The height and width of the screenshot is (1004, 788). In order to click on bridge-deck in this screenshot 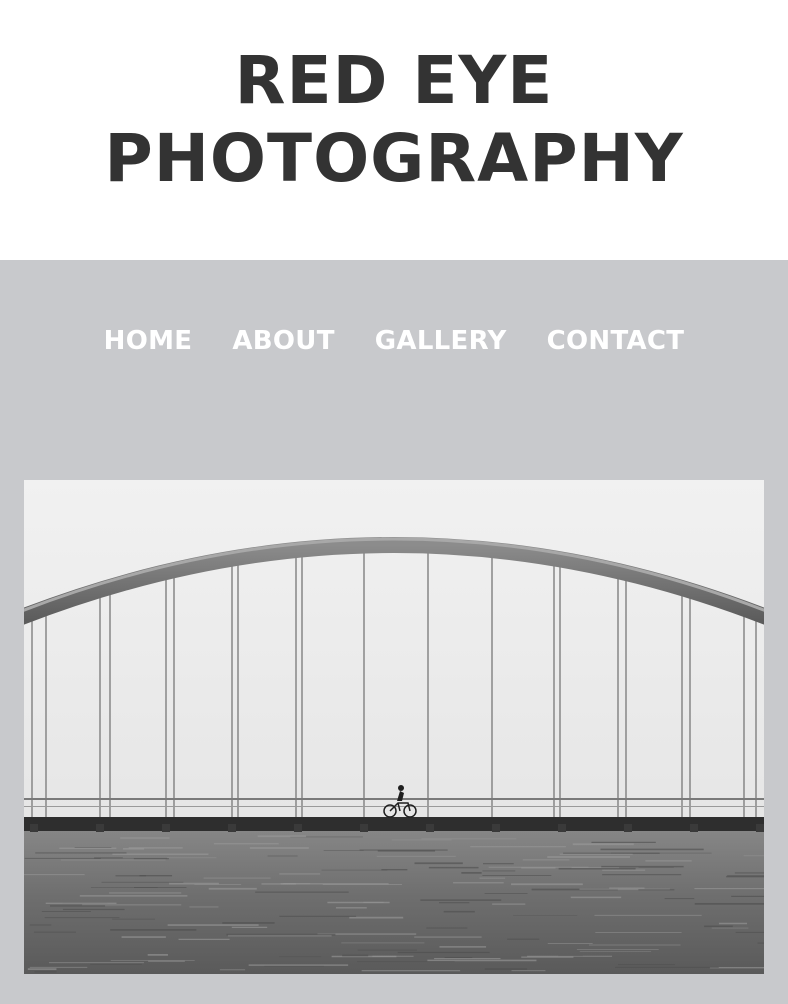, I will do `click(394, 824)`.